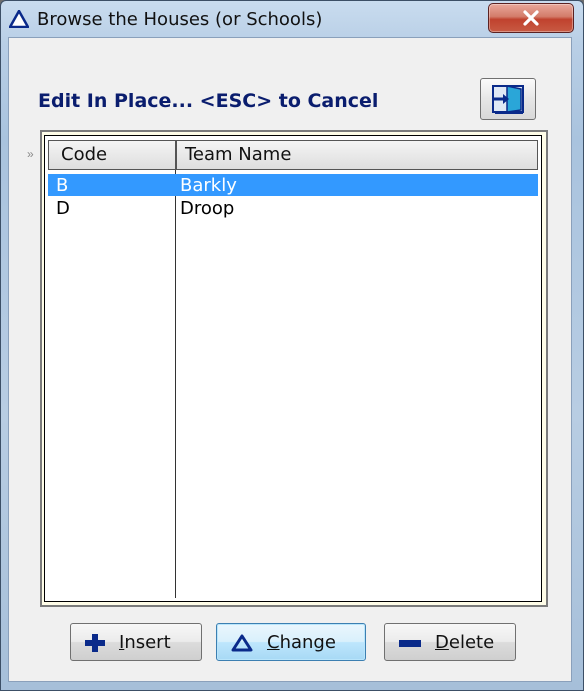 The width and height of the screenshot is (584, 691). Describe the element at coordinates (145, 642) in the screenshot. I see `insert-label: Insert` at that location.